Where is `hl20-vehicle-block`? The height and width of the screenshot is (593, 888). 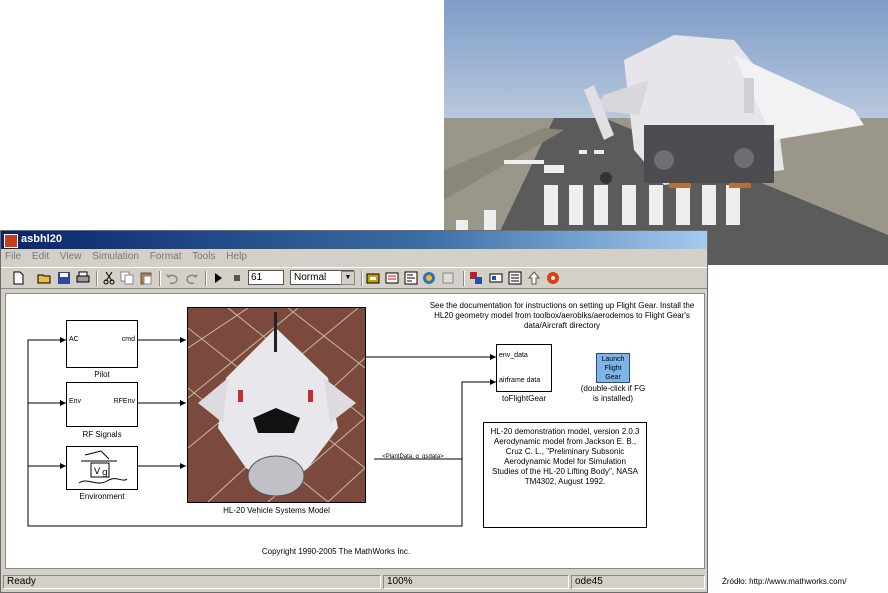 hl20-vehicle-block is located at coordinates (276, 405).